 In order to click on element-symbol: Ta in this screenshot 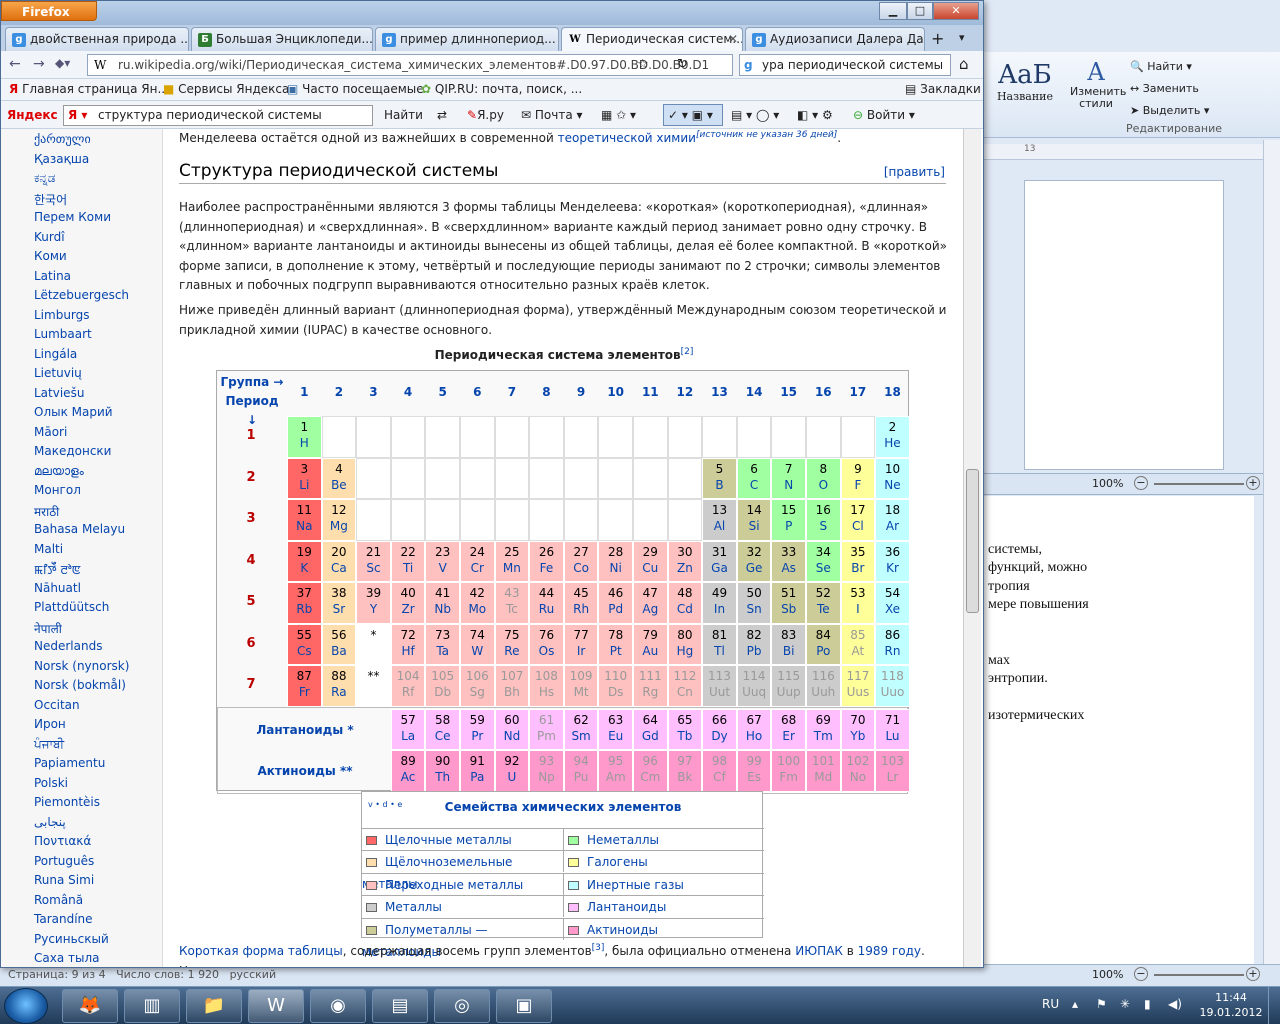, I will do `click(442, 651)`.